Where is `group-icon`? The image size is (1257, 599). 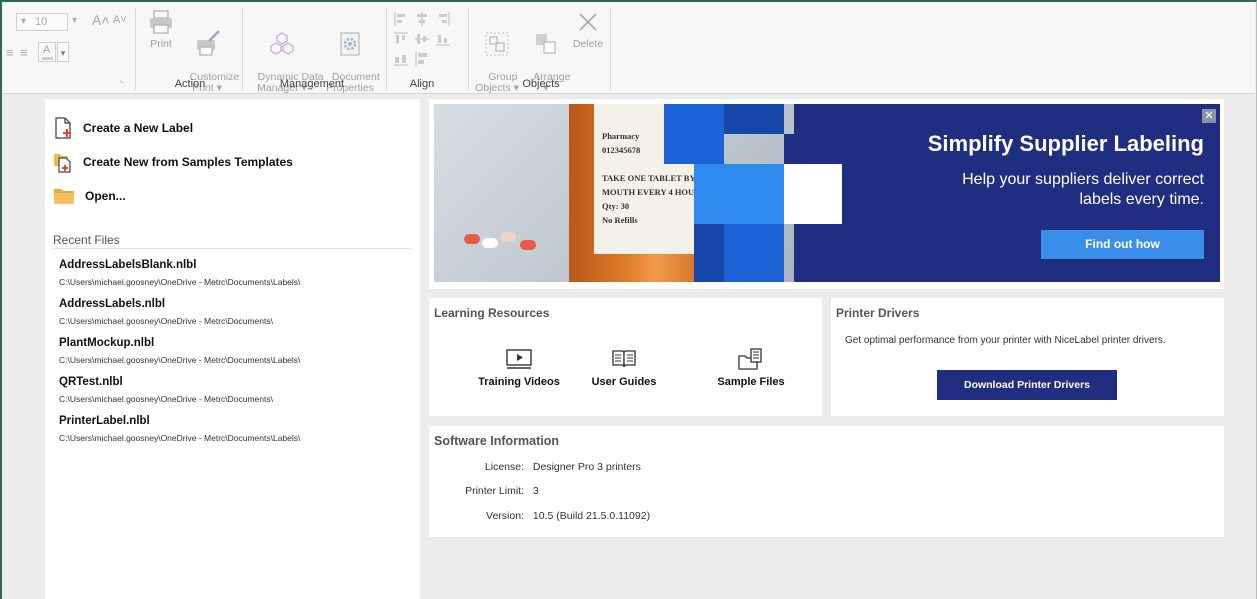 group-icon is located at coordinates (497, 44).